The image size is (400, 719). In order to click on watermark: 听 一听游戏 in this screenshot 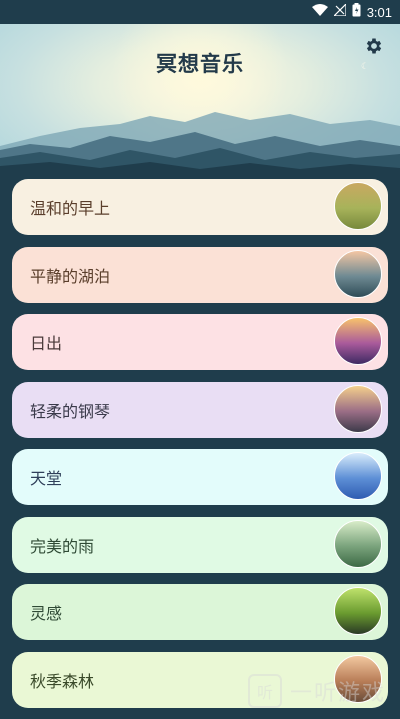, I will do `click(316, 691)`.